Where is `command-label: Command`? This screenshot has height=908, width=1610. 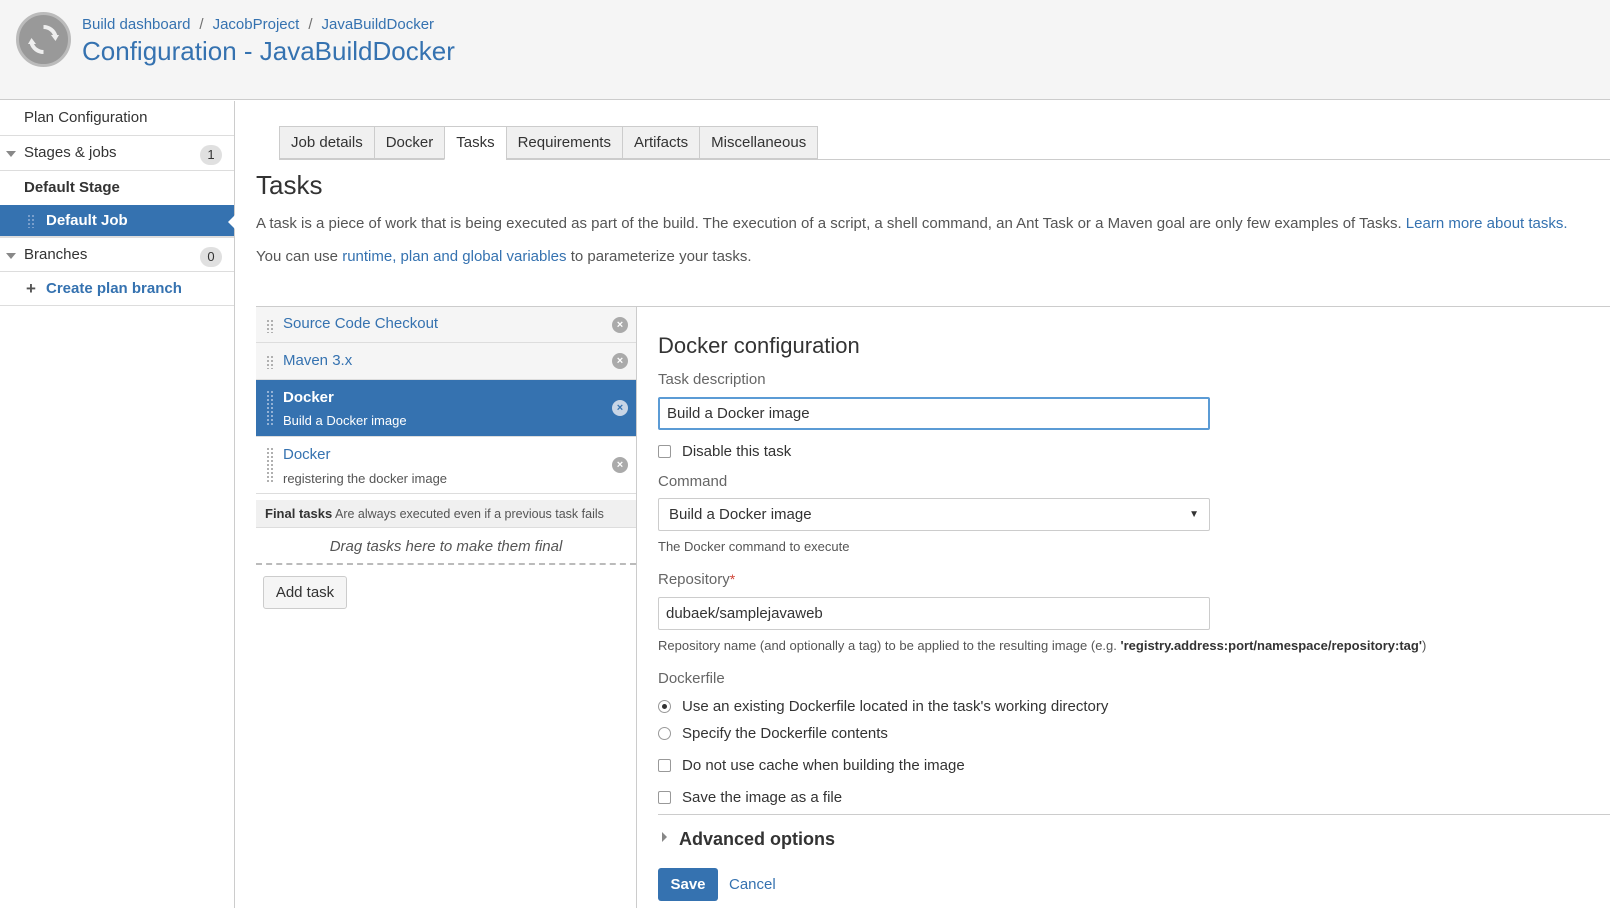 command-label: Command is located at coordinates (693, 481).